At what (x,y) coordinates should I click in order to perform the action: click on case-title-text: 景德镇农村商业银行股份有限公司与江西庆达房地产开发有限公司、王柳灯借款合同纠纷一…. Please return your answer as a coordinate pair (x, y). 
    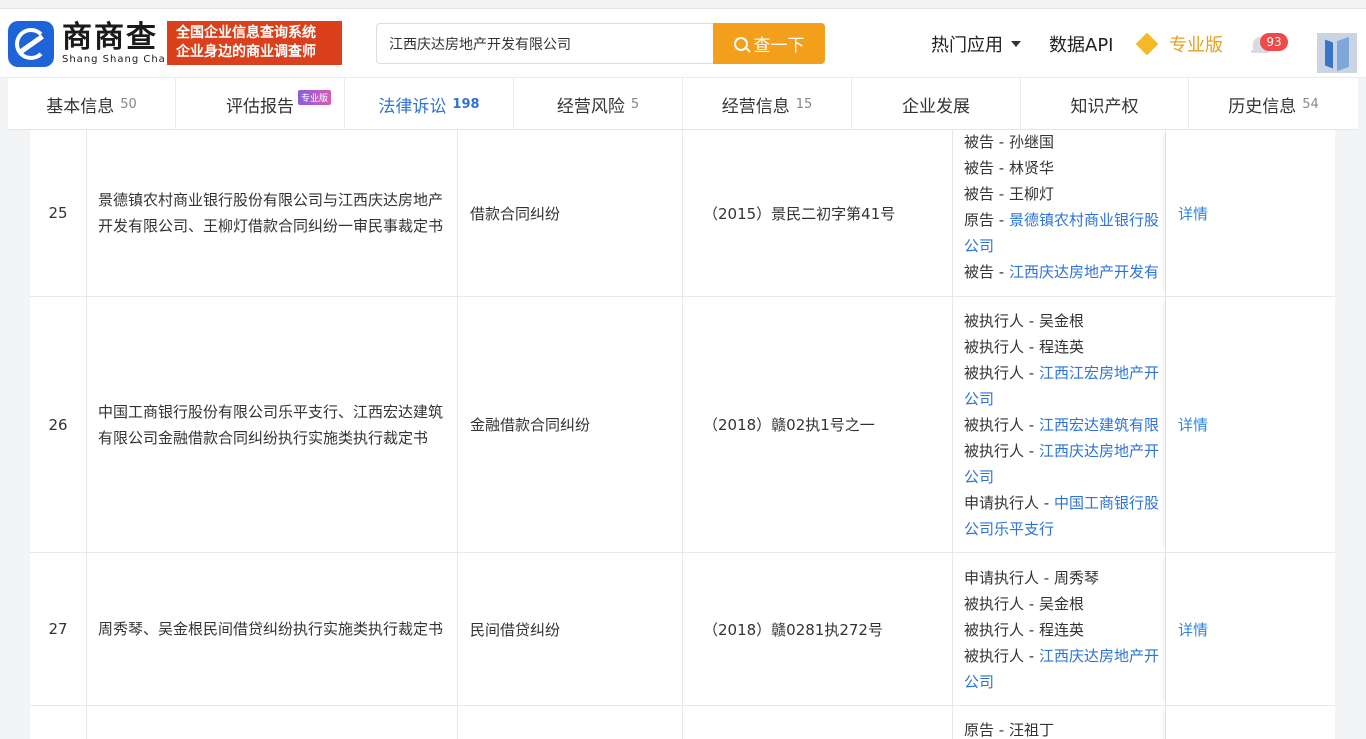
    Looking at the image, I should click on (271, 213).